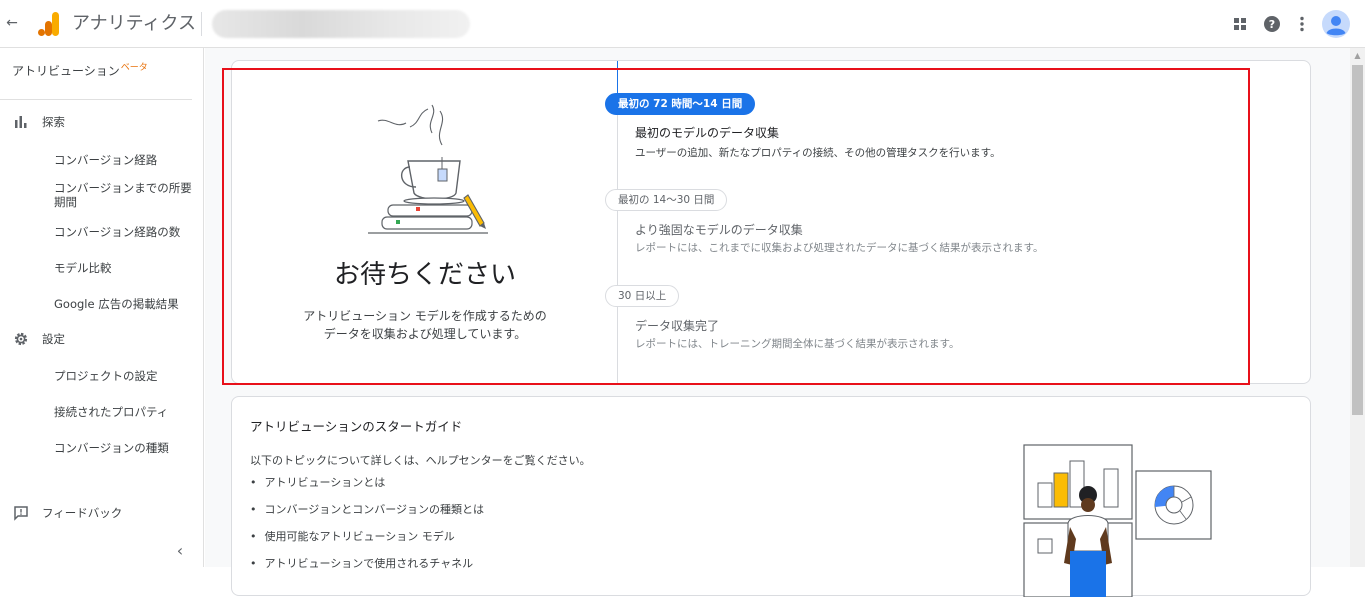 This screenshot has width=1365, height=597. Describe the element at coordinates (1240, 24) in the screenshot. I see `apps-grid-icon` at that location.